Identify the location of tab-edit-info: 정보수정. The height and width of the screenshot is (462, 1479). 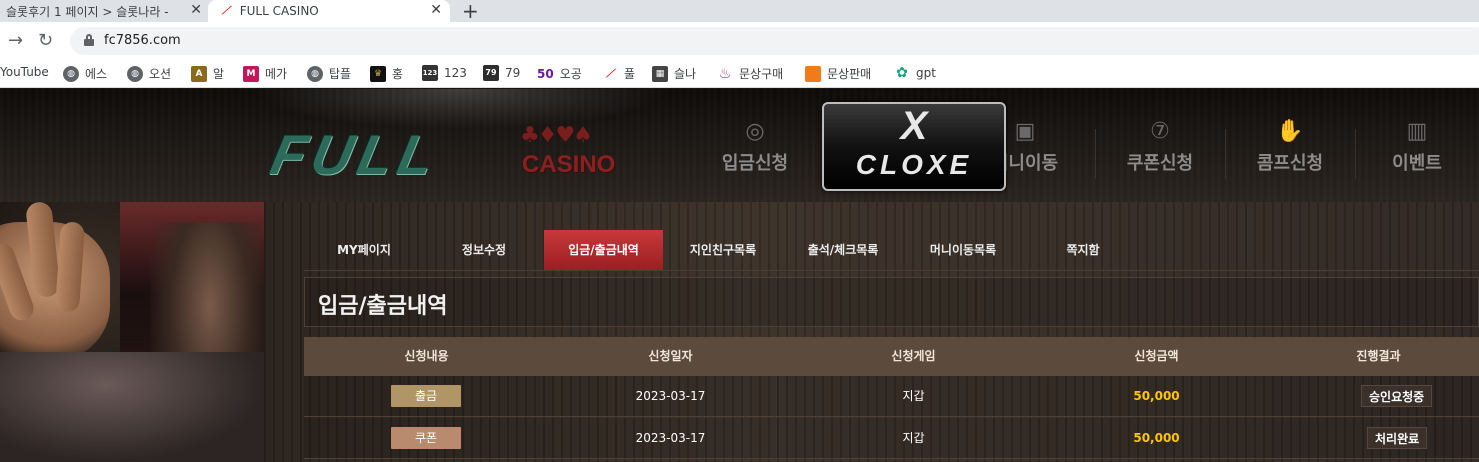
(484, 250).